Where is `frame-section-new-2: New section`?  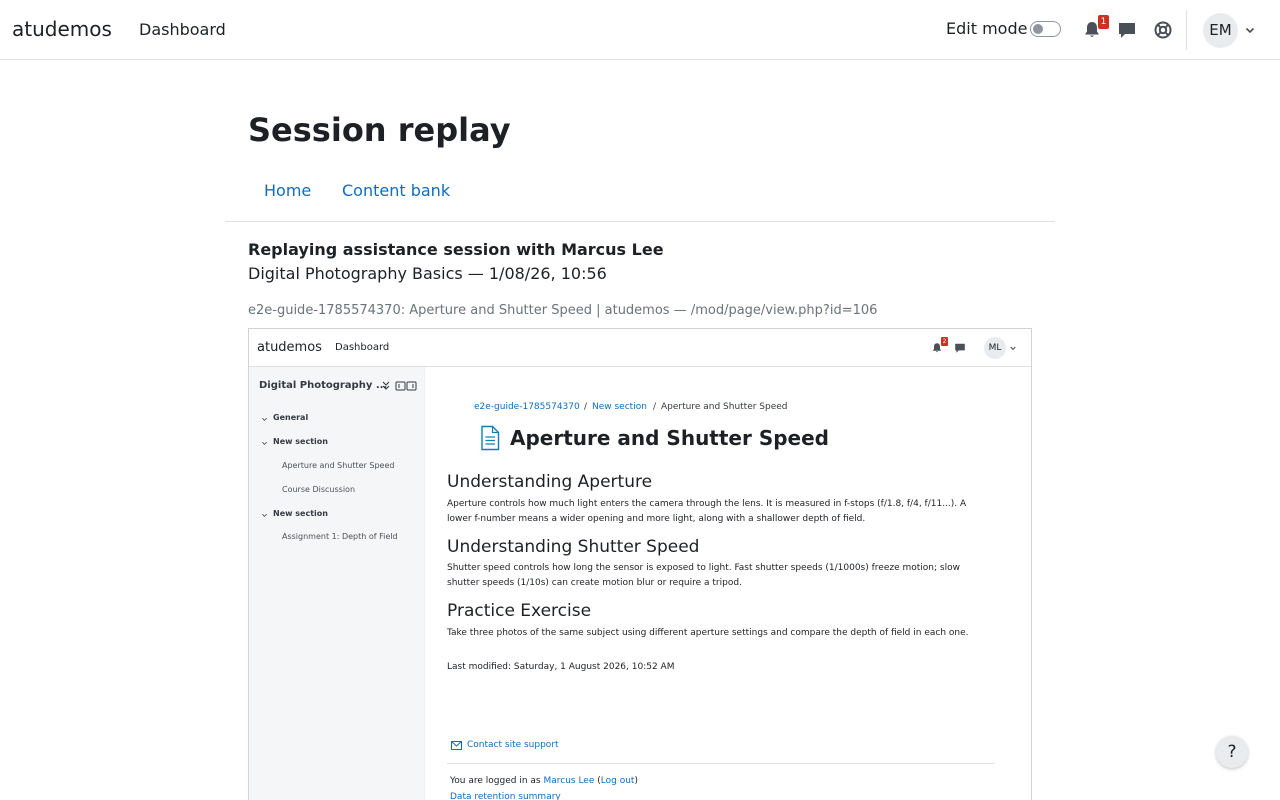
frame-section-new-2: New section is located at coordinates (300, 513).